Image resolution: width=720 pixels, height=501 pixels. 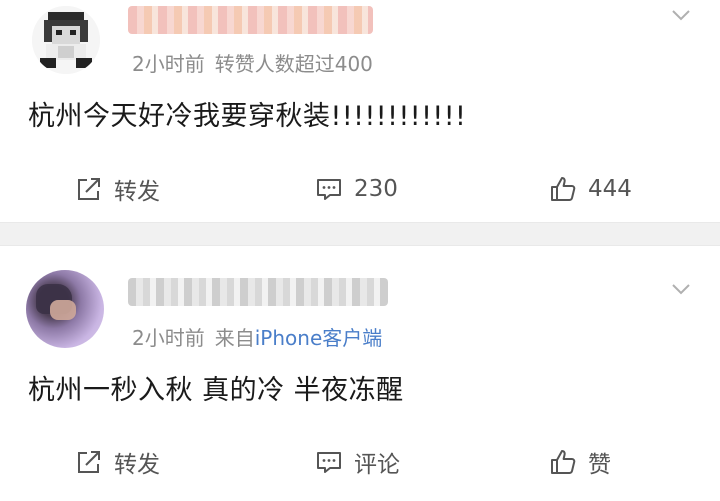 I want to click on post-text: 杭州今天好冷我要穿秋装!!!!!!!!!!!!, so click(x=247, y=116).